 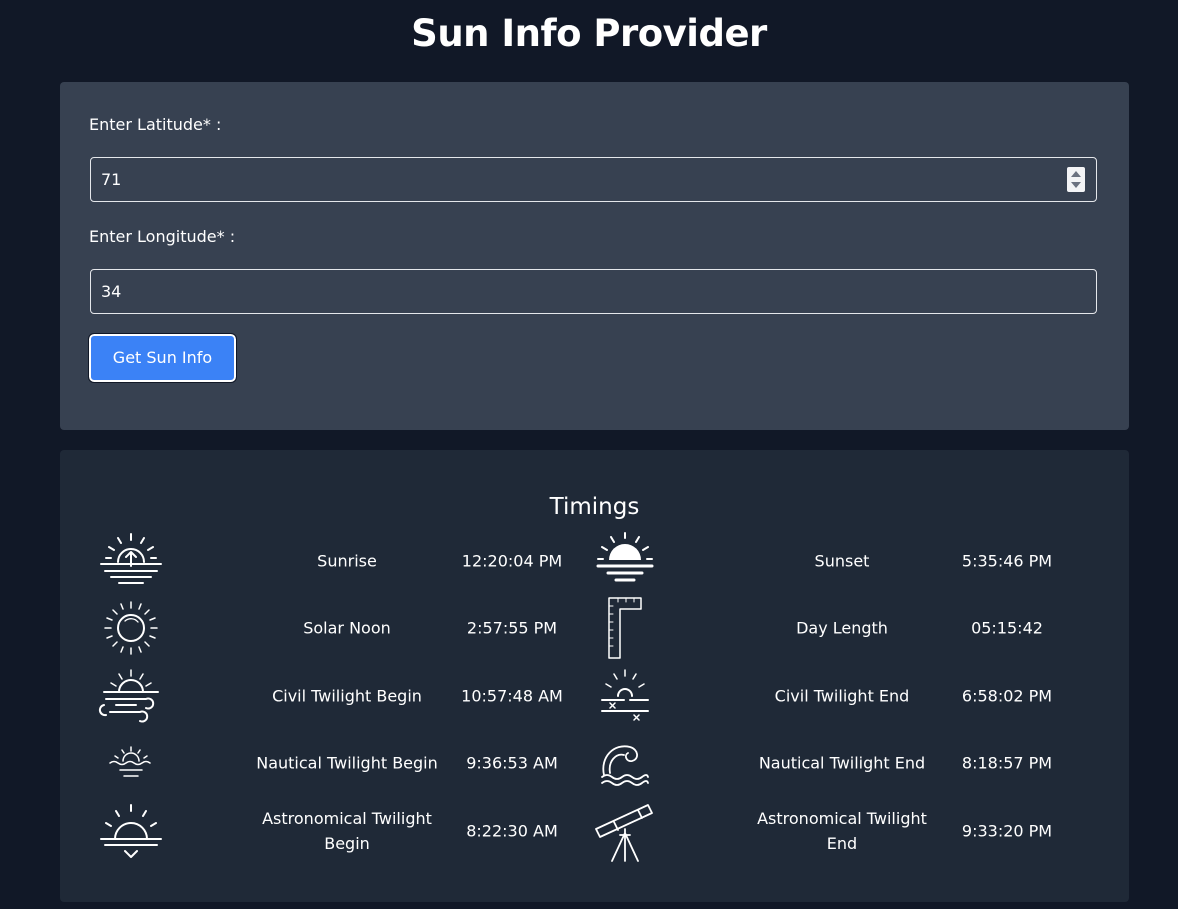 What do you see at coordinates (842, 696) in the screenshot?
I see `timing-label: Civil Twilight End` at bounding box center [842, 696].